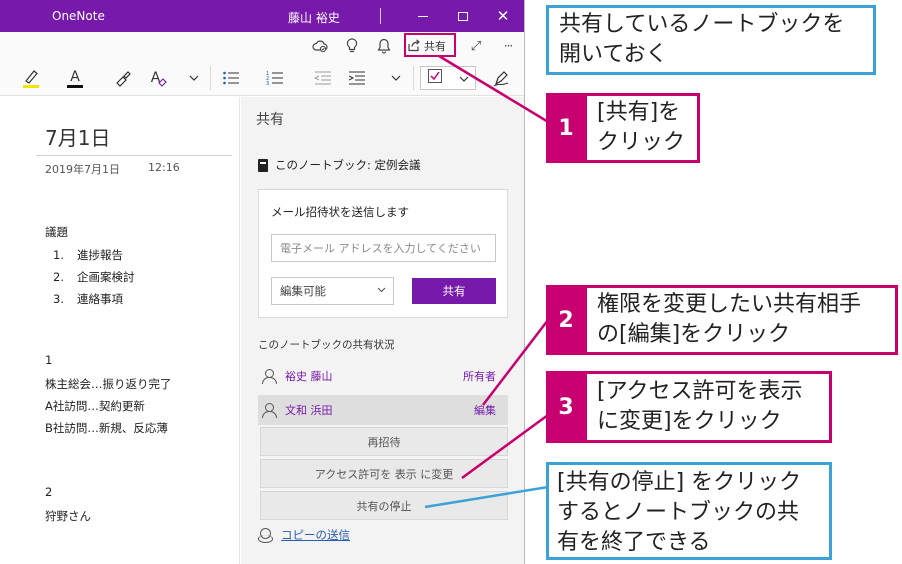 This screenshot has height=564, width=902. I want to click on agenda-item-number: 3., so click(58, 299).